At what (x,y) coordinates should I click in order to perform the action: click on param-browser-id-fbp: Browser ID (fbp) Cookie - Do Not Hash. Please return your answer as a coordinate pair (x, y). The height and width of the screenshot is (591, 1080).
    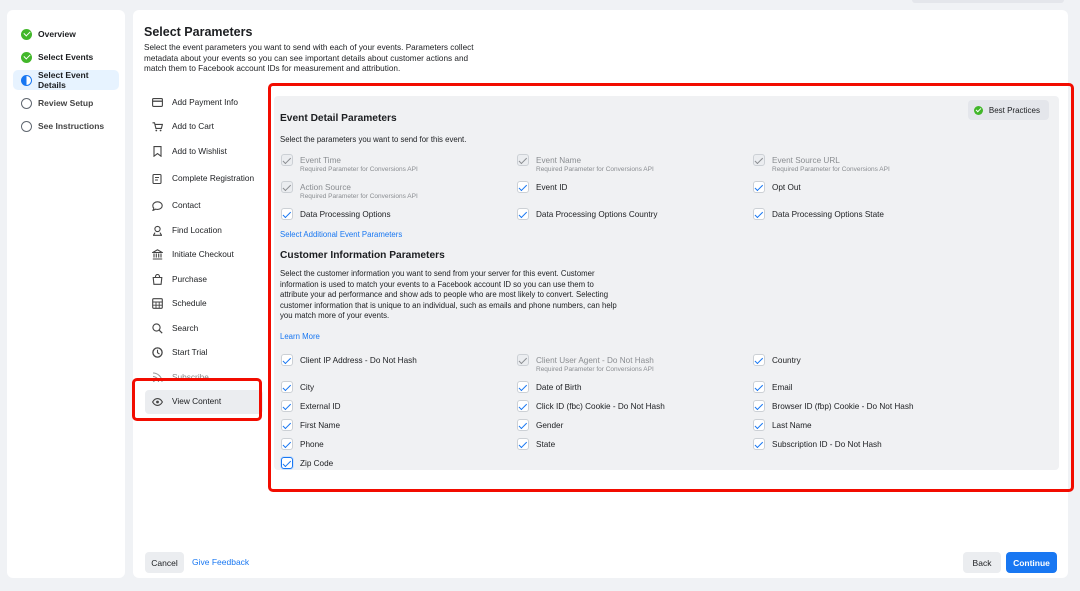
    Looking at the image, I should click on (833, 406).